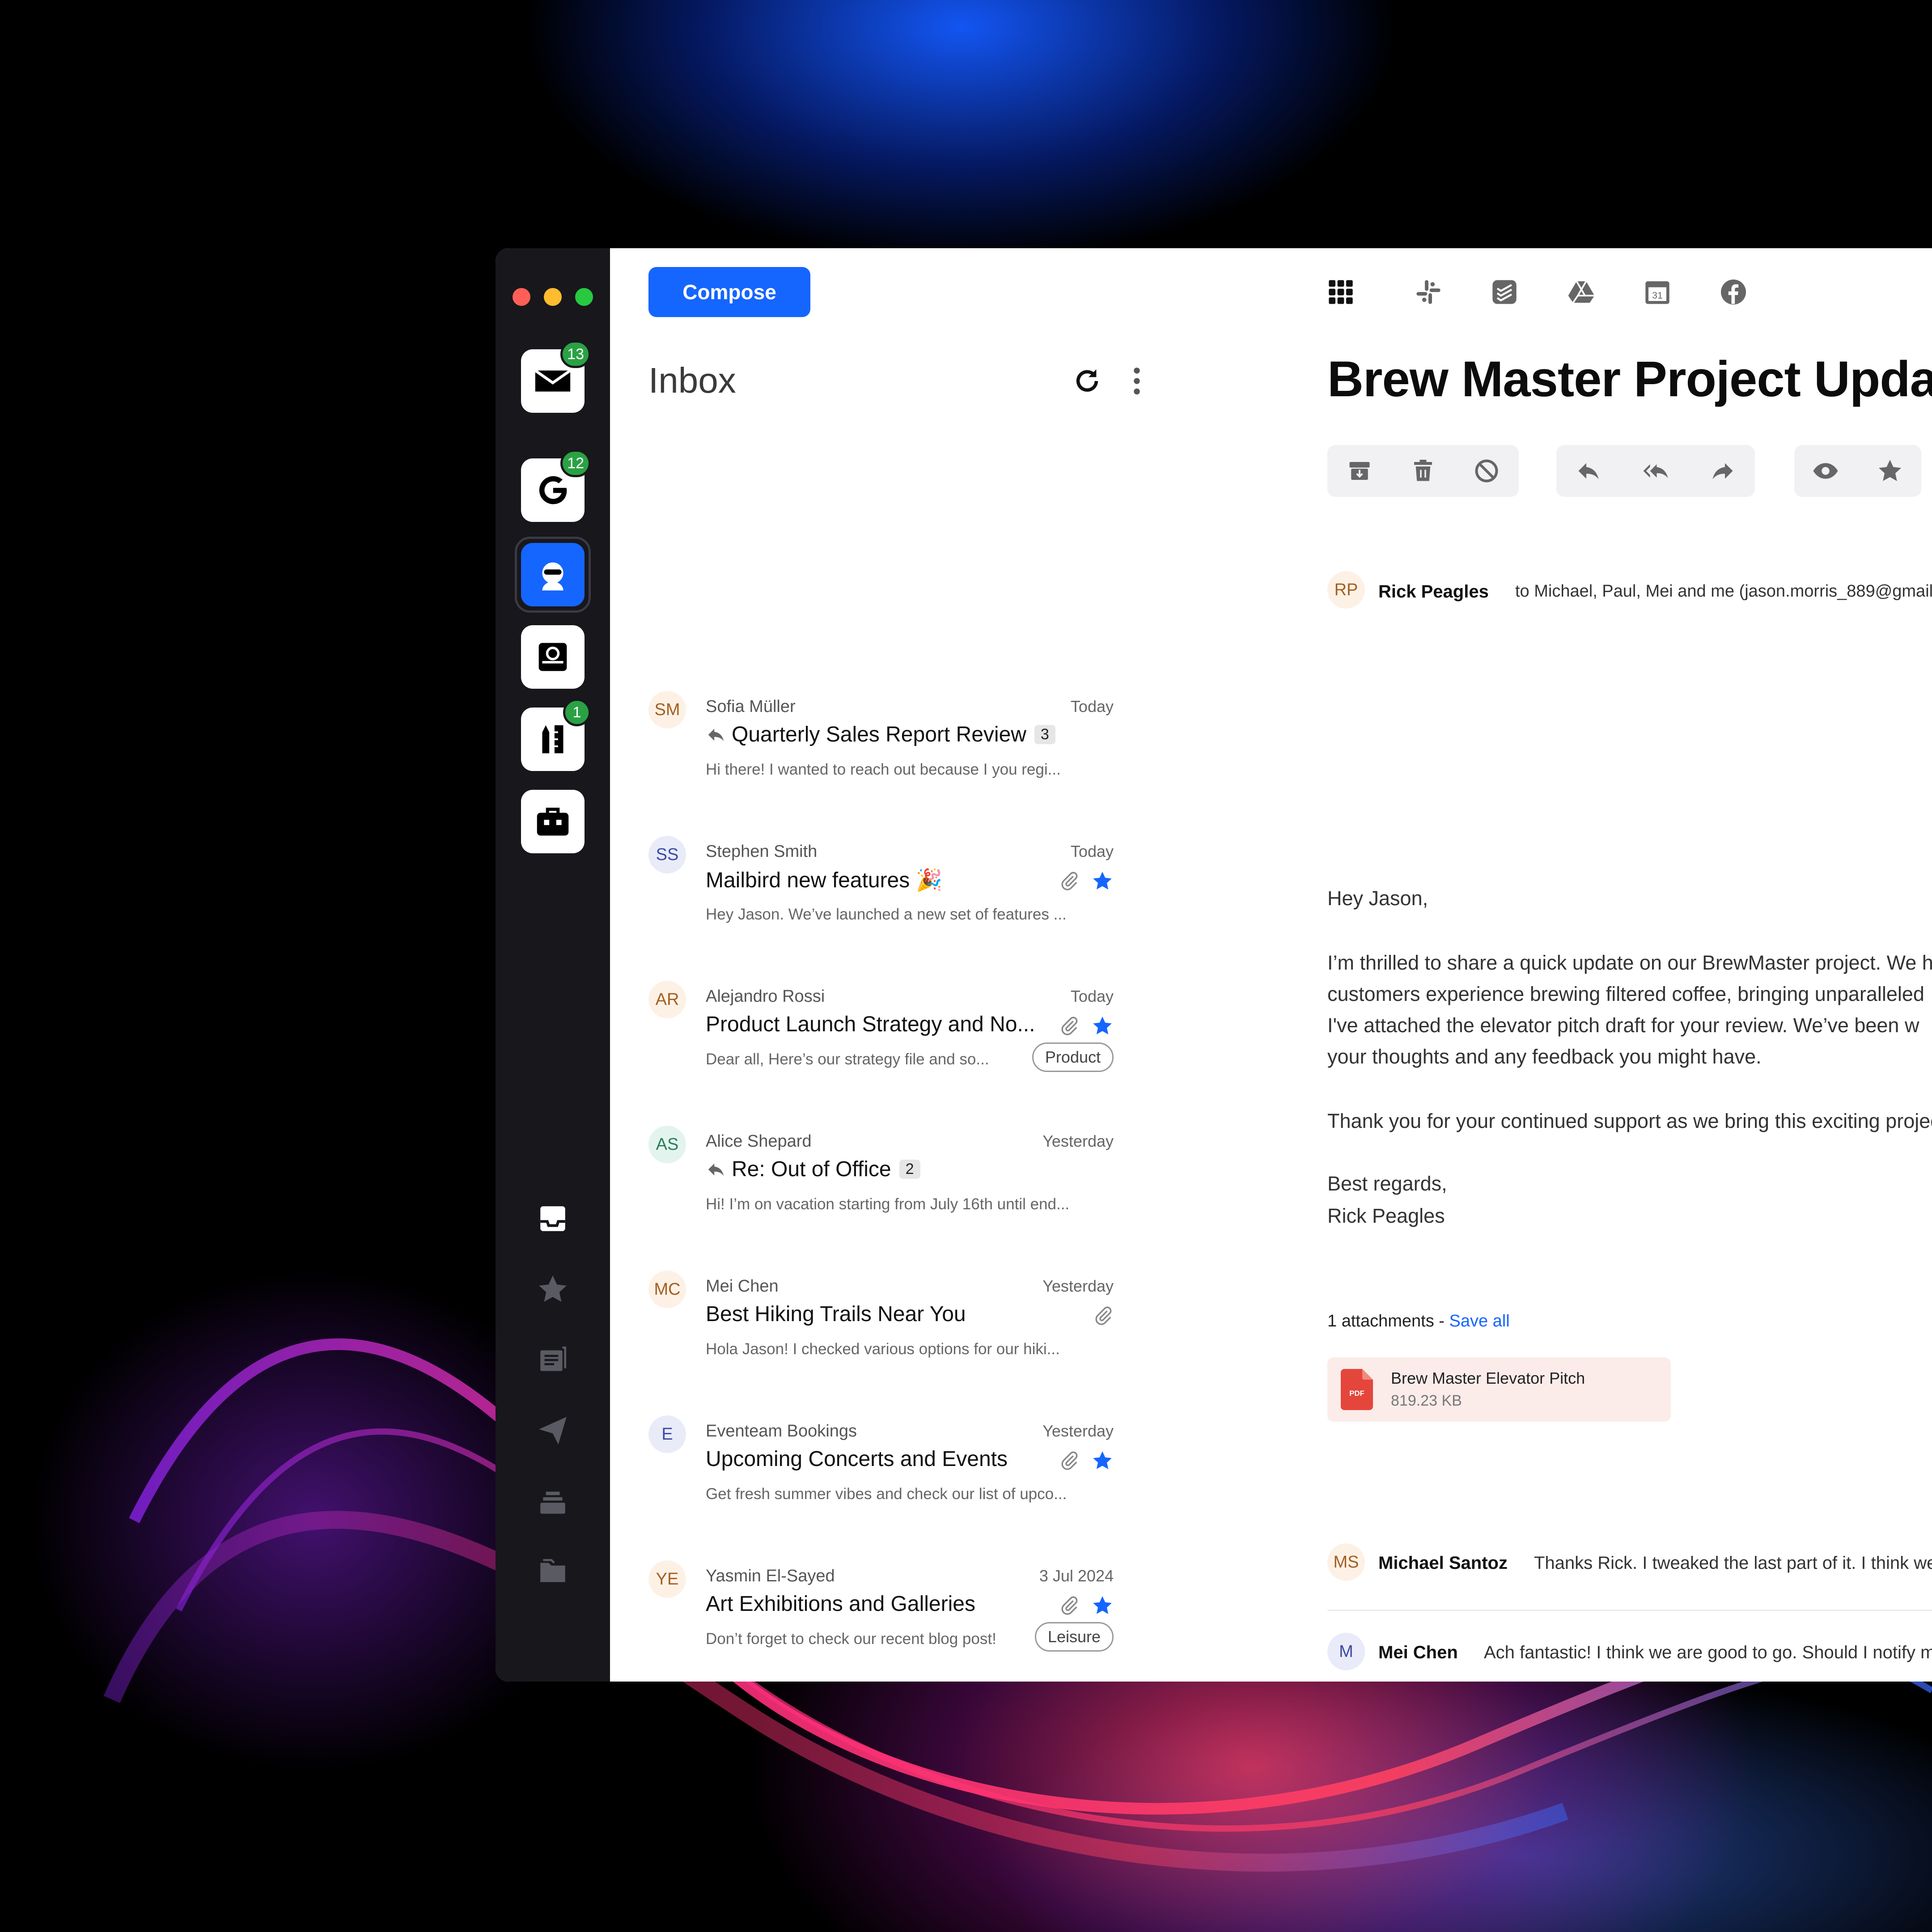  I want to click on message-subject: Re: Out of Office 2, so click(813, 1169).